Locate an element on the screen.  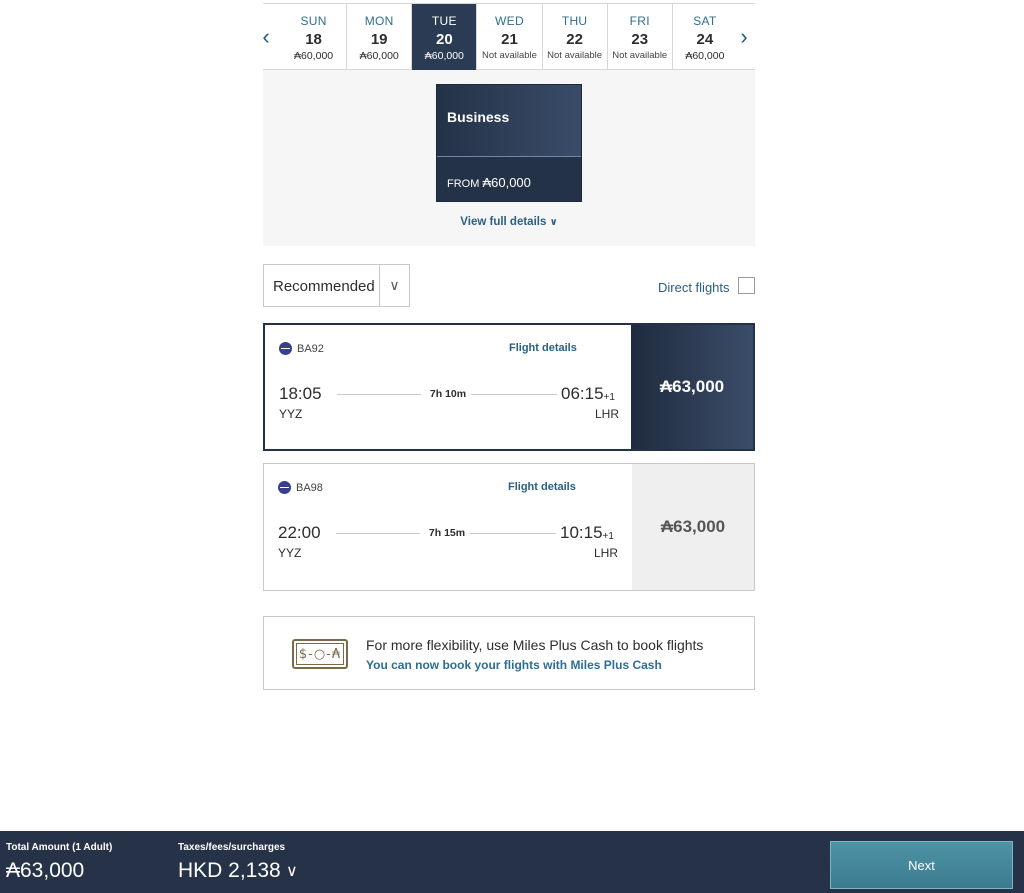
arrival-time-value: 10:15 is located at coordinates (581, 532).